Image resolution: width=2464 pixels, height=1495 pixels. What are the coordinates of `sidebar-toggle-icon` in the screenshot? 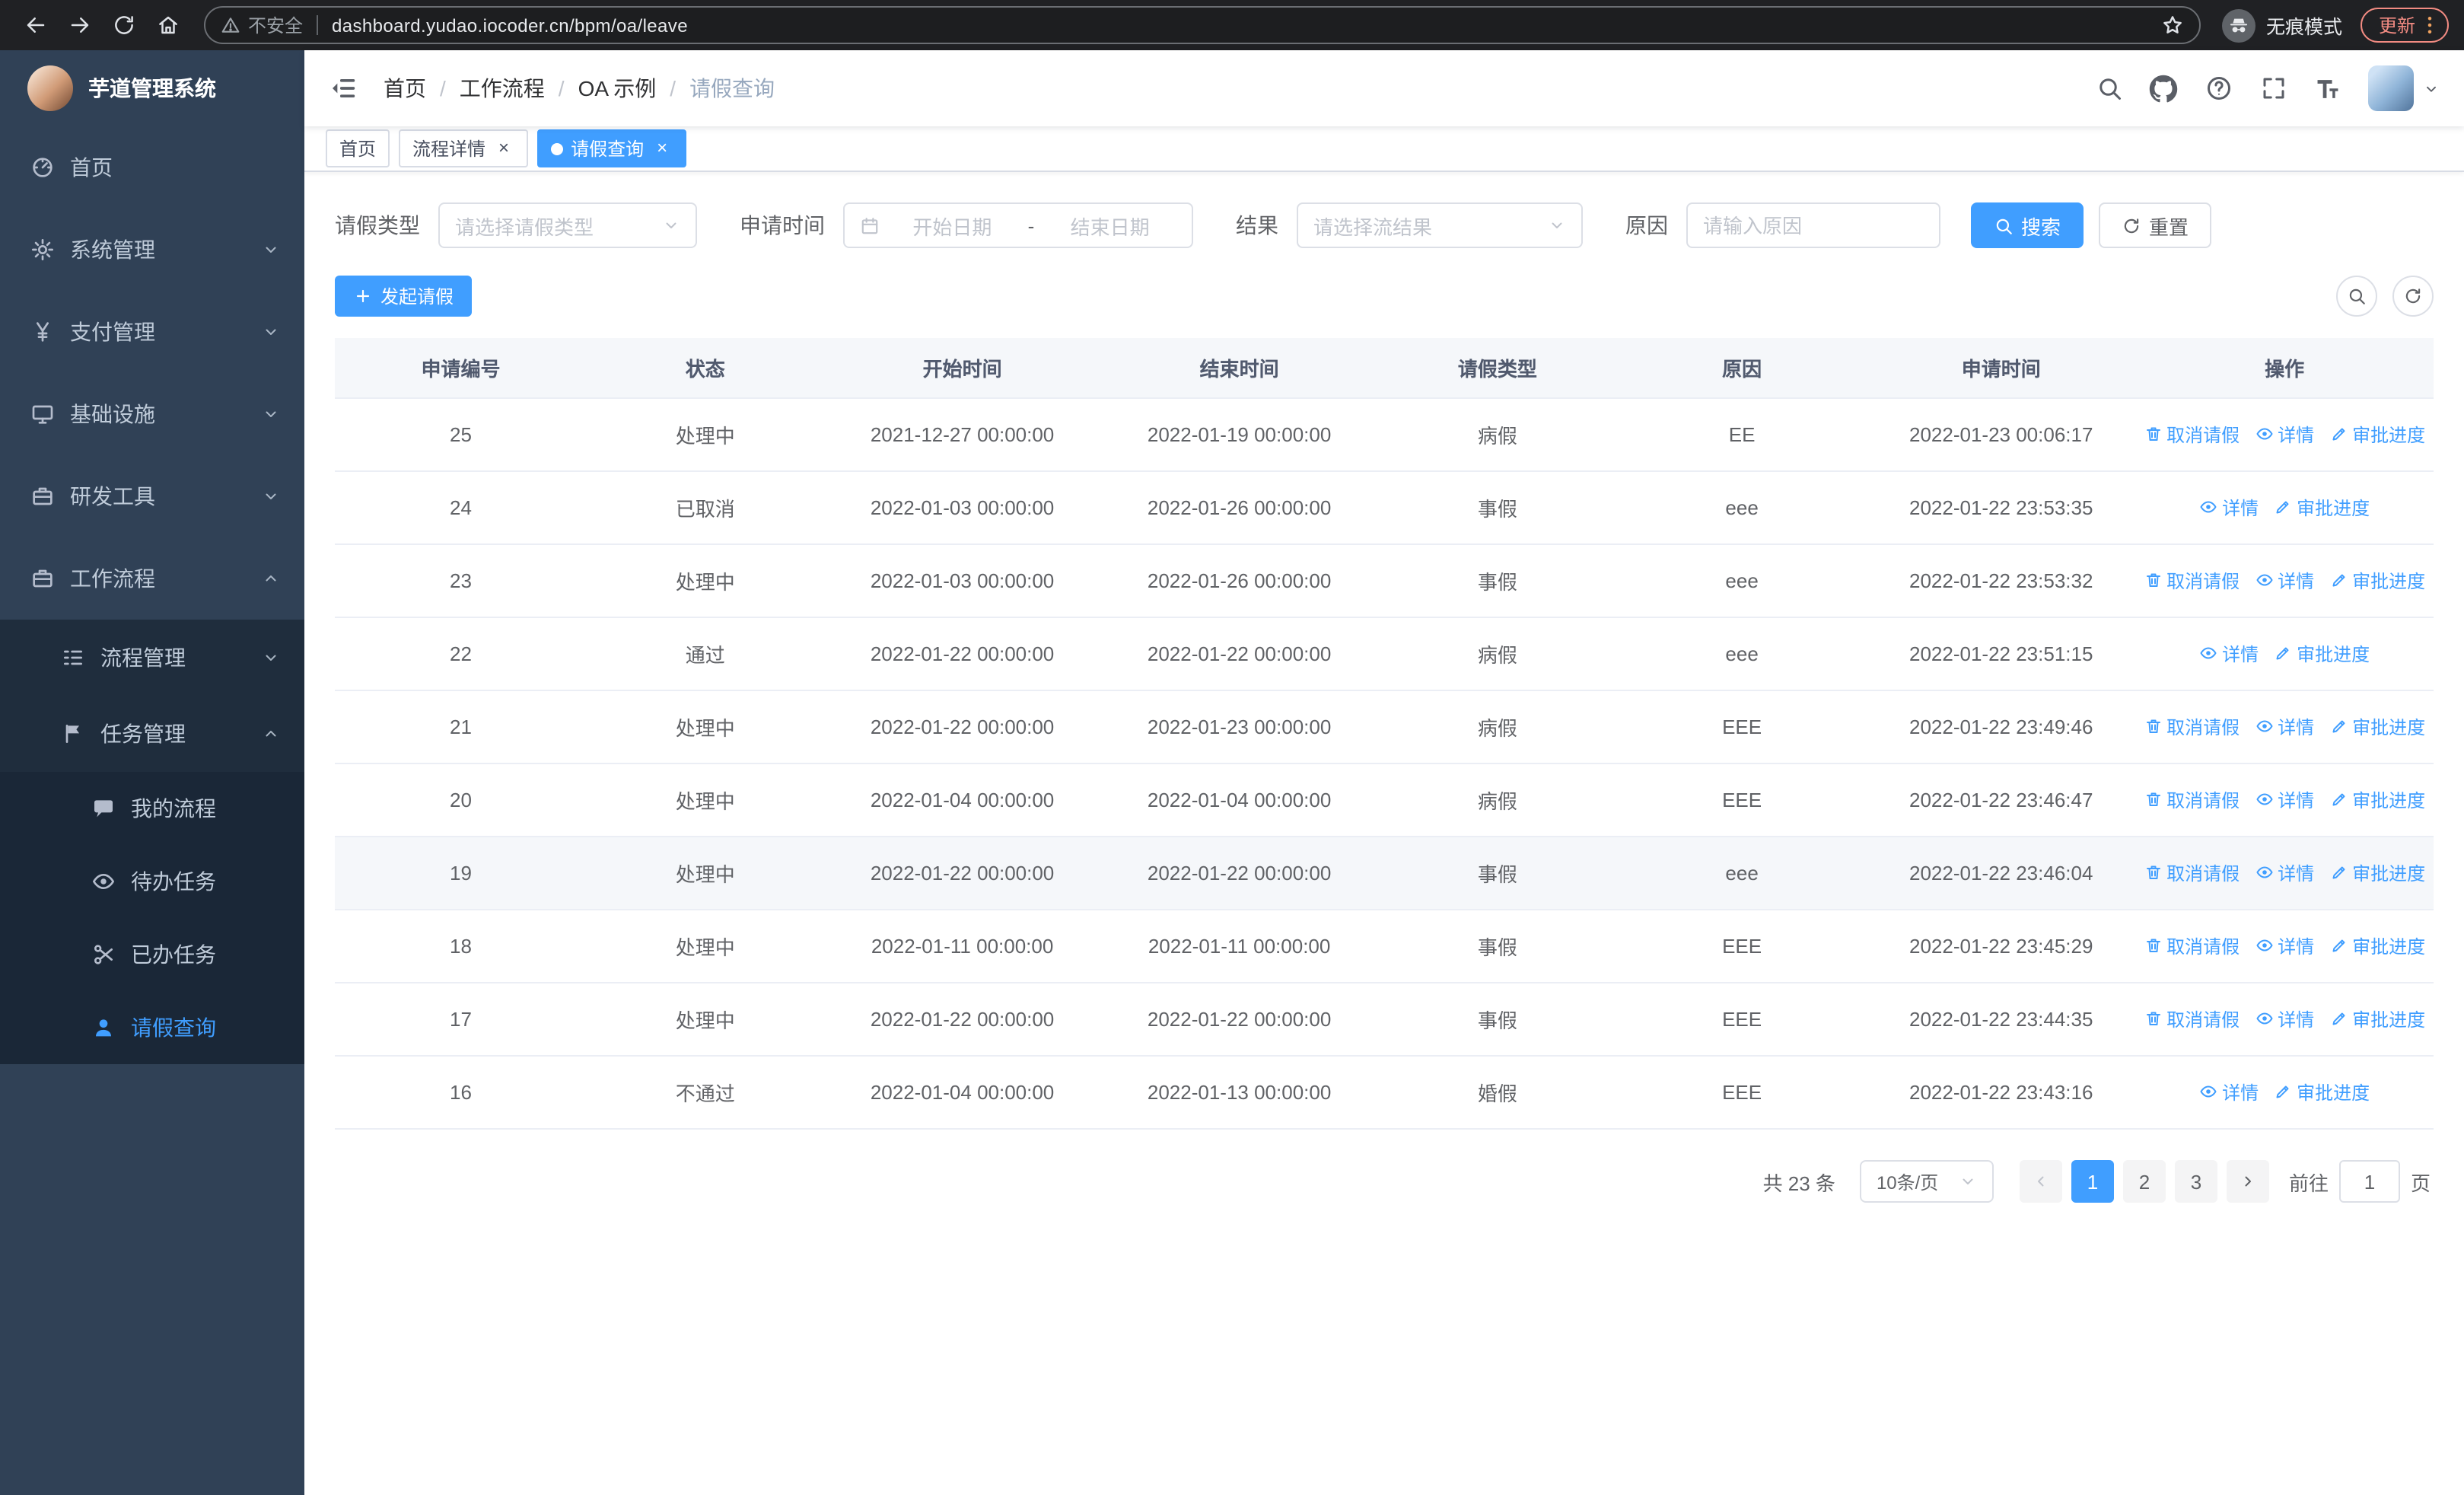 It's located at (344, 89).